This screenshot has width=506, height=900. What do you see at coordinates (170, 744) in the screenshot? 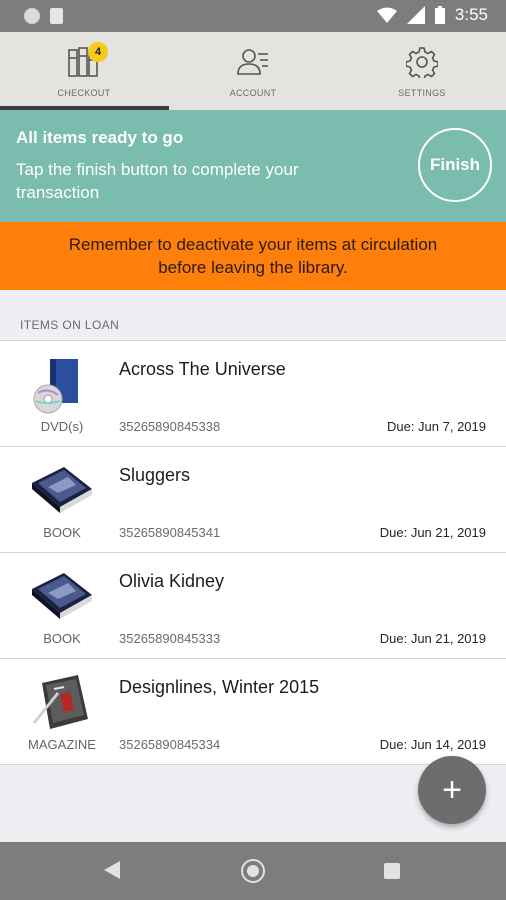
I see `item-barcode: 35265890845334` at bounding box center [170, 744].